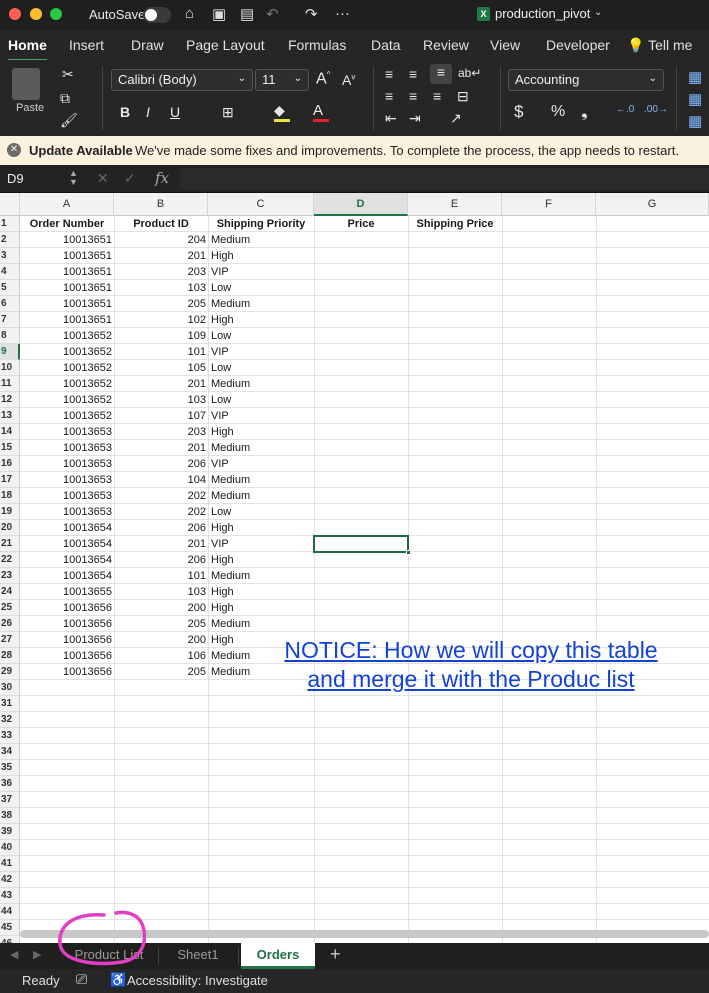 The width and height of the screenshot is (709, 993). What do you see at coordinates (10, 848) in the screenshot?
I see `row-header: 40` at bounding box center [10, 848].